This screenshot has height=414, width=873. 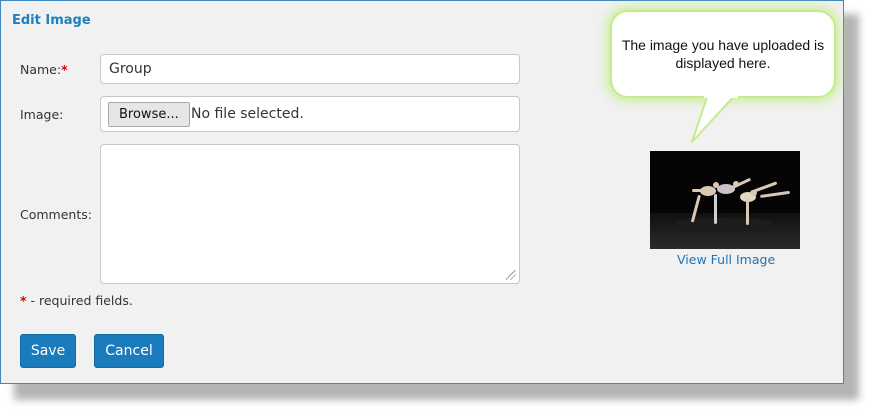 I want to click on uploaded-image-thumbnail, so click(x=725, y=200).